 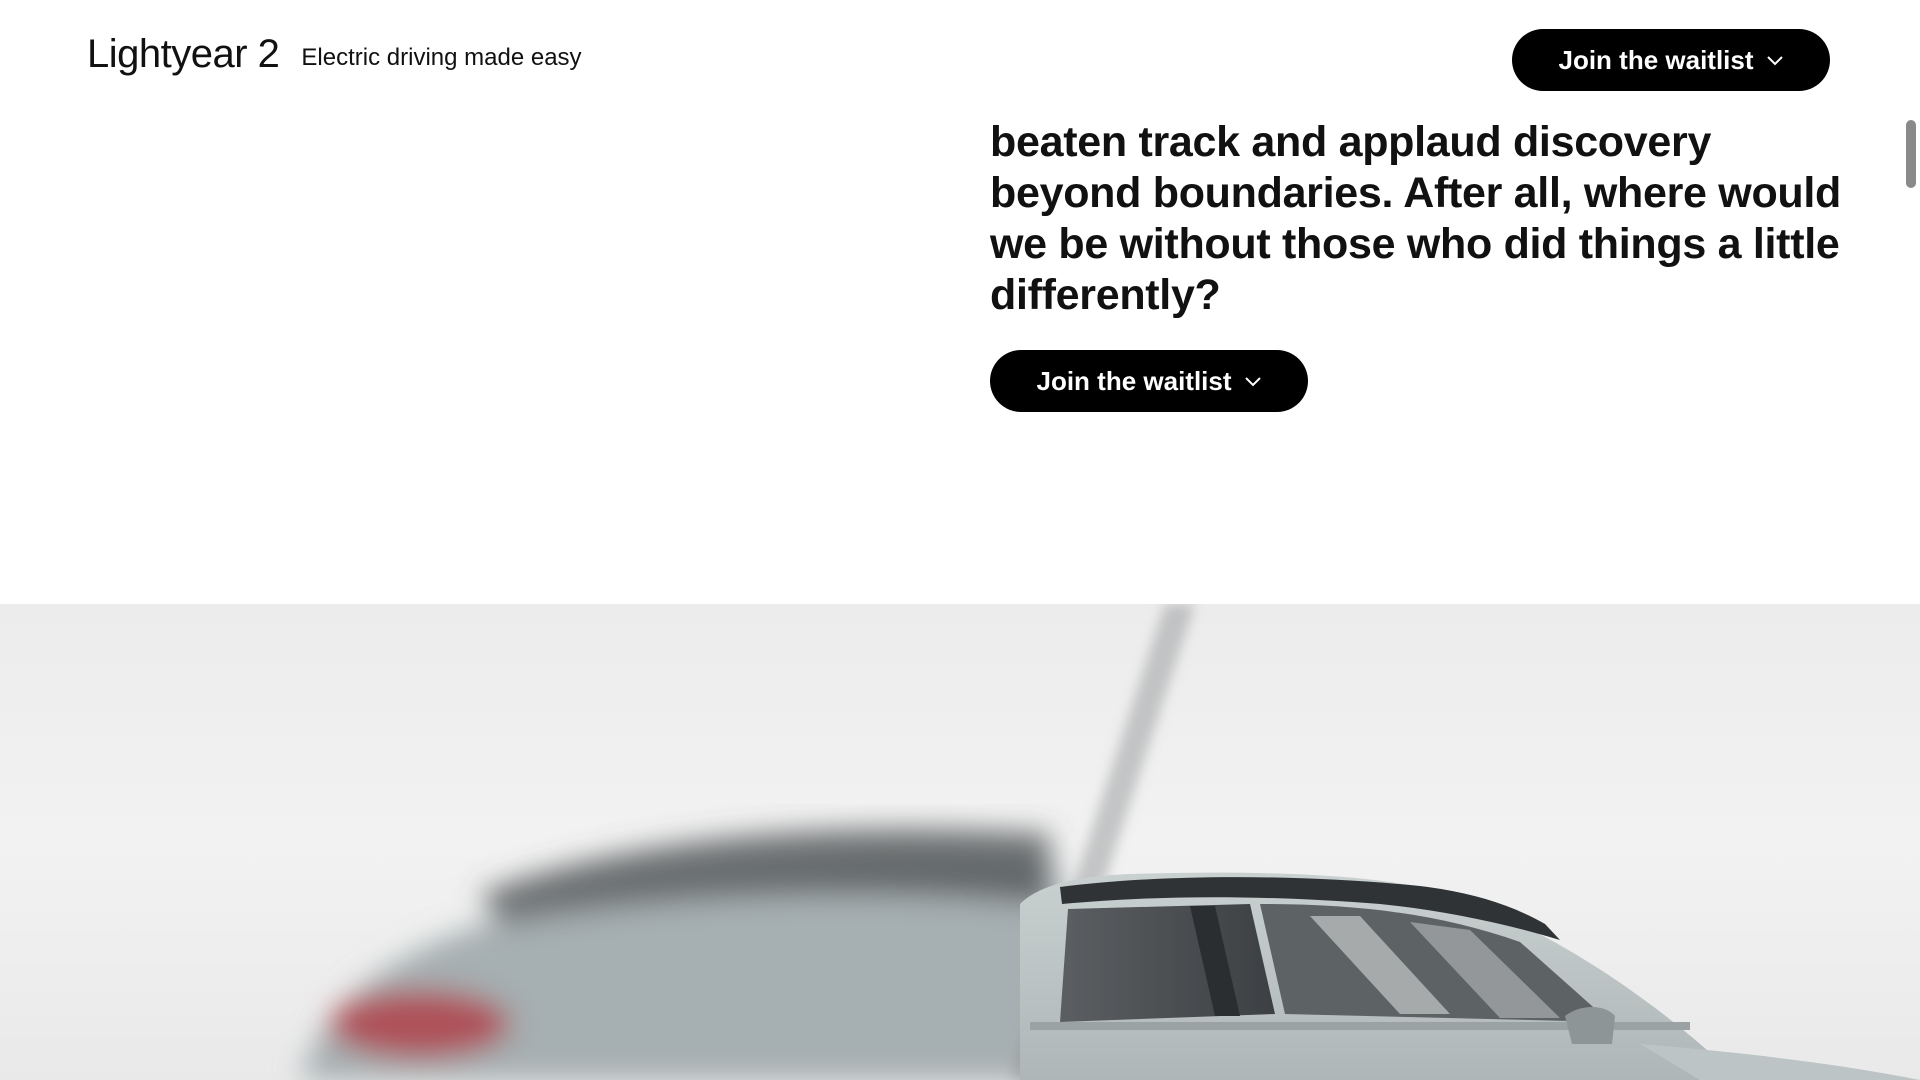 What do you see at coordinates (183, 54) in the screenshot?
I see `brand-logo: Lightyear 2` at bounding box center [183, 54].